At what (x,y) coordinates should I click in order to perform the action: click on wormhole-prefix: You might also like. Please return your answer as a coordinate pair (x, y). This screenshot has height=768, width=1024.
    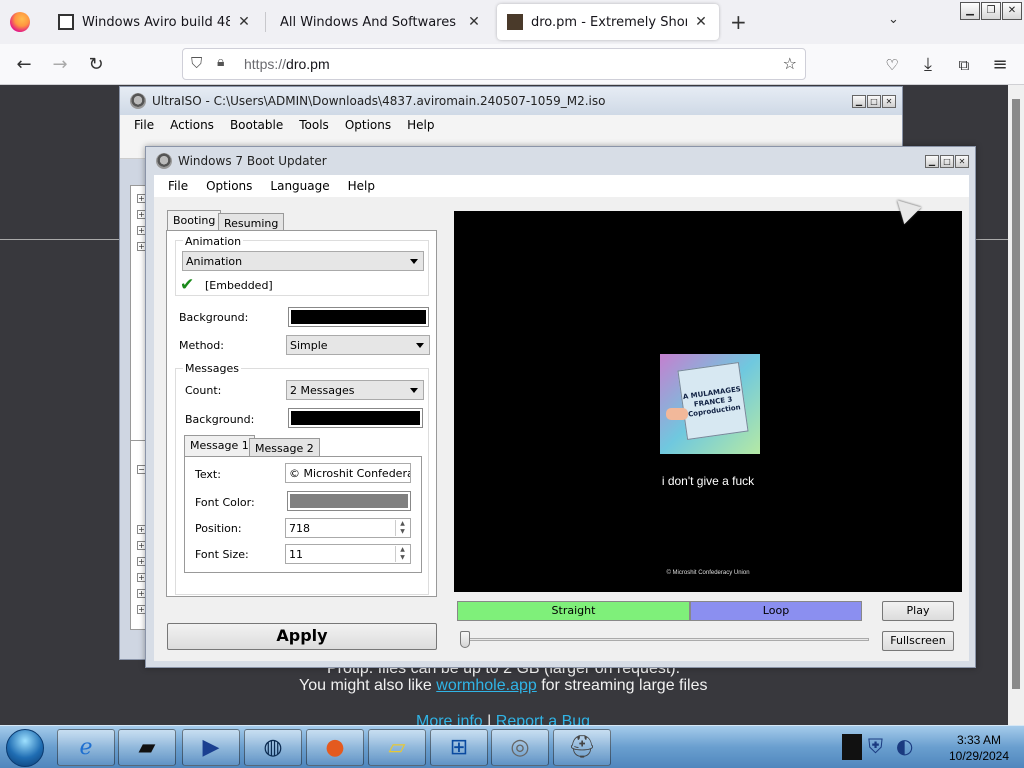
    Looking at the image, I should click on (368, 685).